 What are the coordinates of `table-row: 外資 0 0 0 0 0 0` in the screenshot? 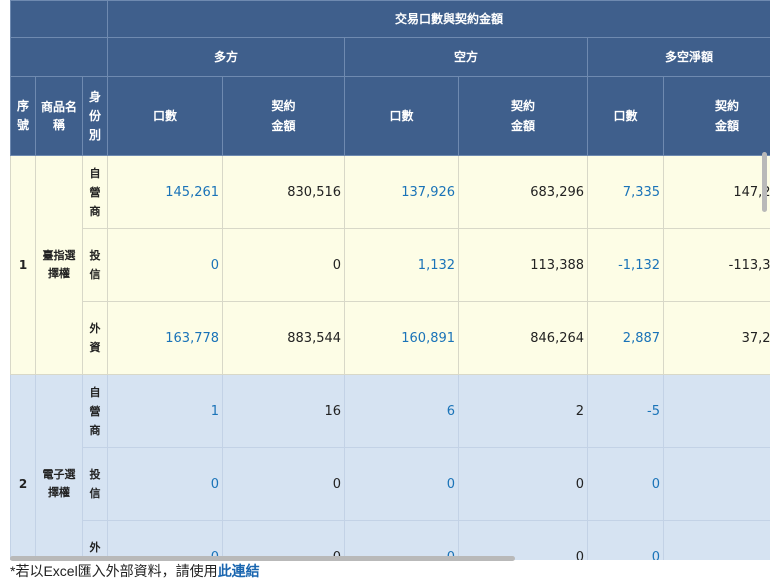 It's located at (390, 540).